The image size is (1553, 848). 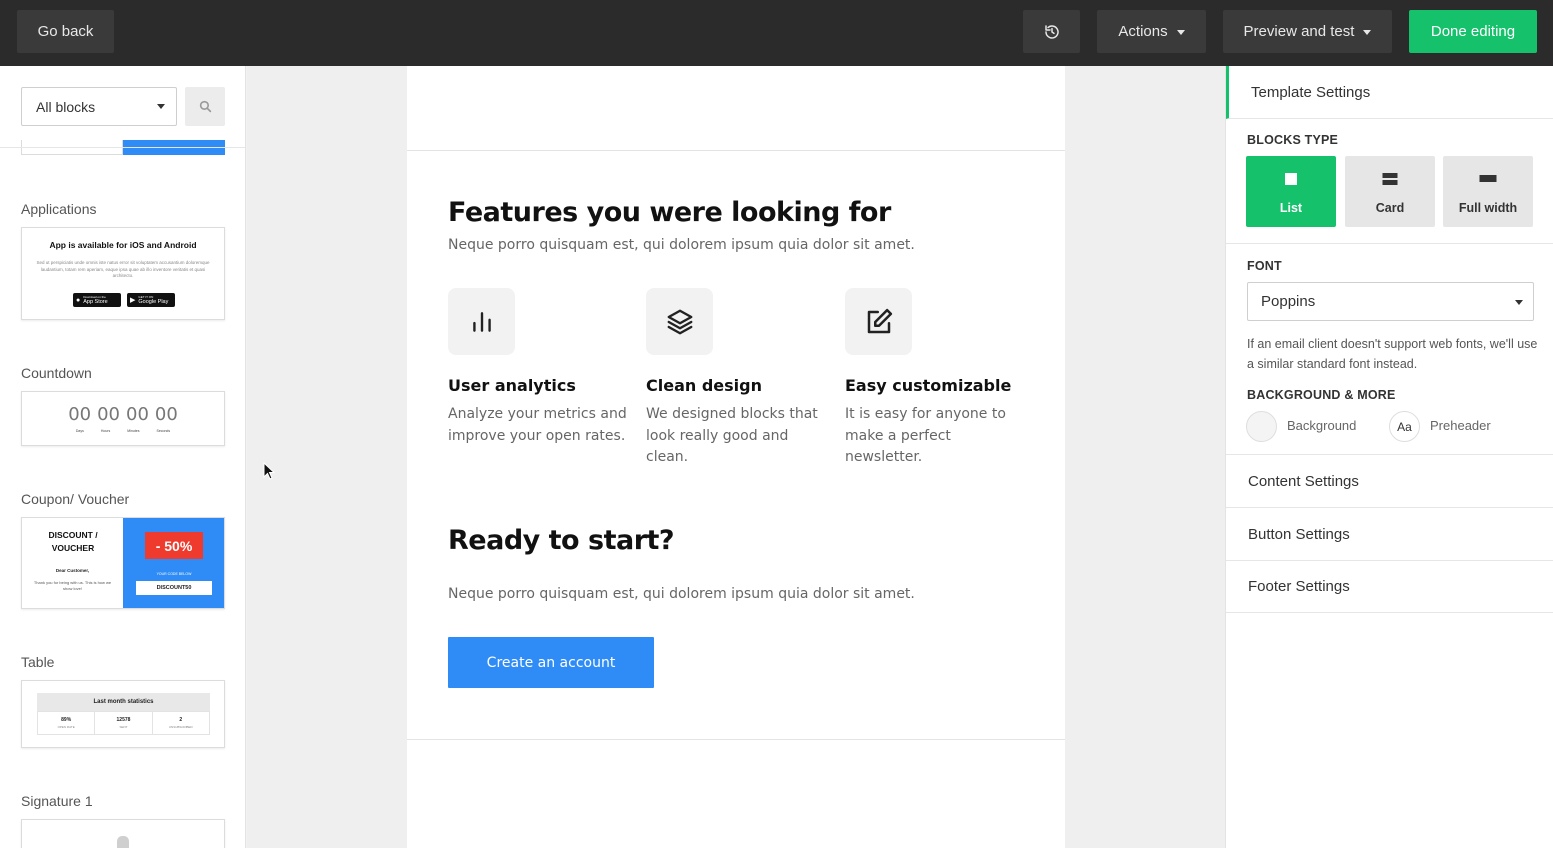 I want to click on sidebar-divider, so click(x=122, y=147).